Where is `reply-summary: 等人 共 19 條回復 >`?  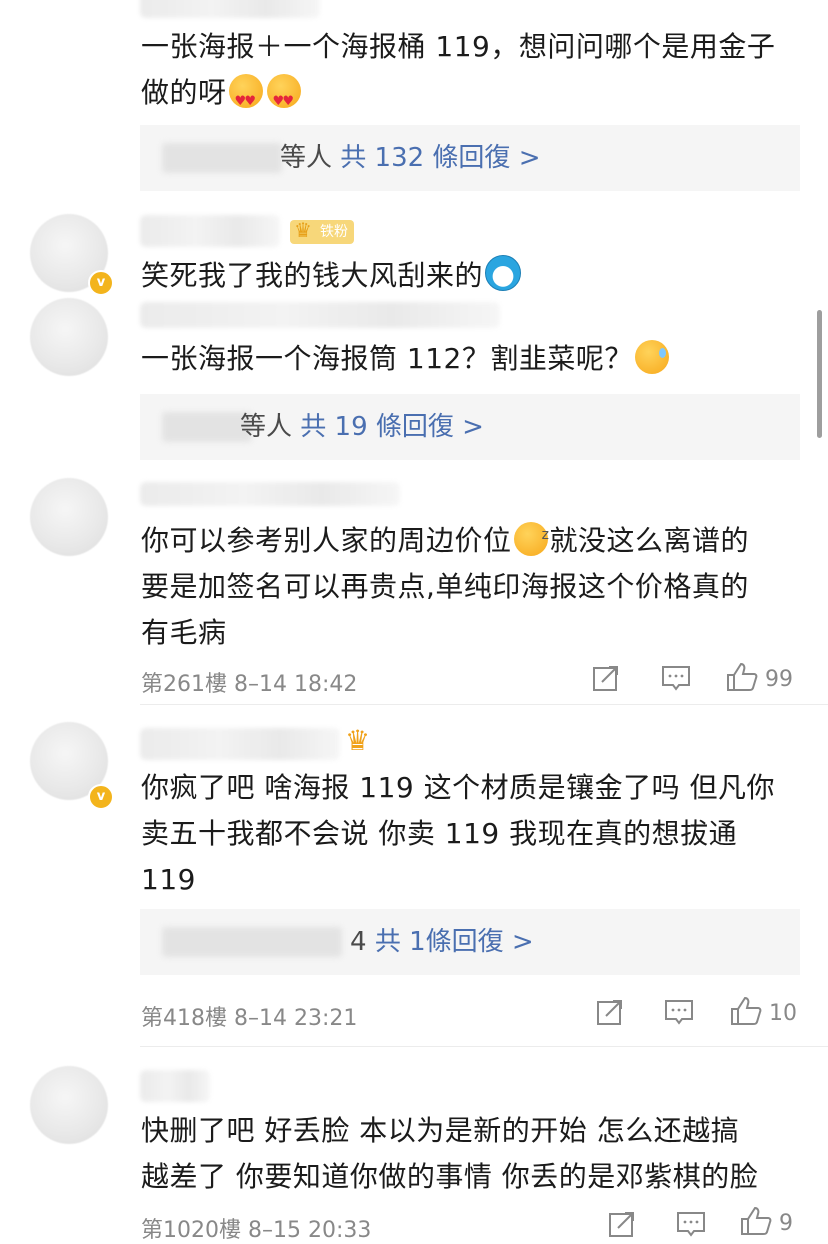 reply-summary: 等人 共 19 條回復 > is located at coordinates (470, 427).